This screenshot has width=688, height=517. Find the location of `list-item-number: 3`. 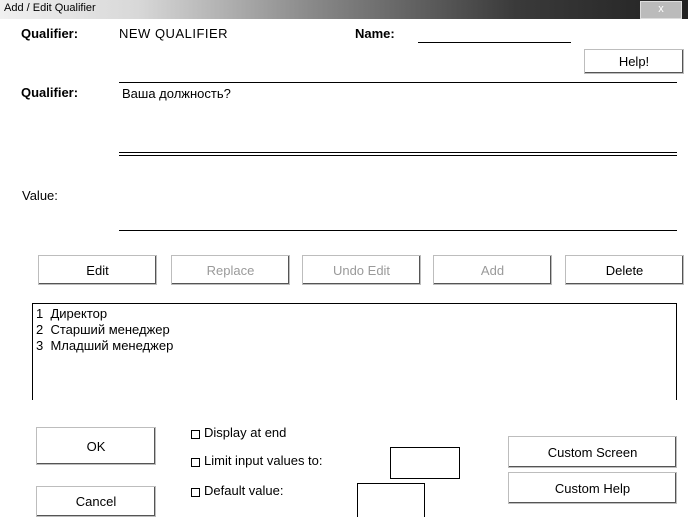

list-item-number: 3 is located at coordinates (40, 345).